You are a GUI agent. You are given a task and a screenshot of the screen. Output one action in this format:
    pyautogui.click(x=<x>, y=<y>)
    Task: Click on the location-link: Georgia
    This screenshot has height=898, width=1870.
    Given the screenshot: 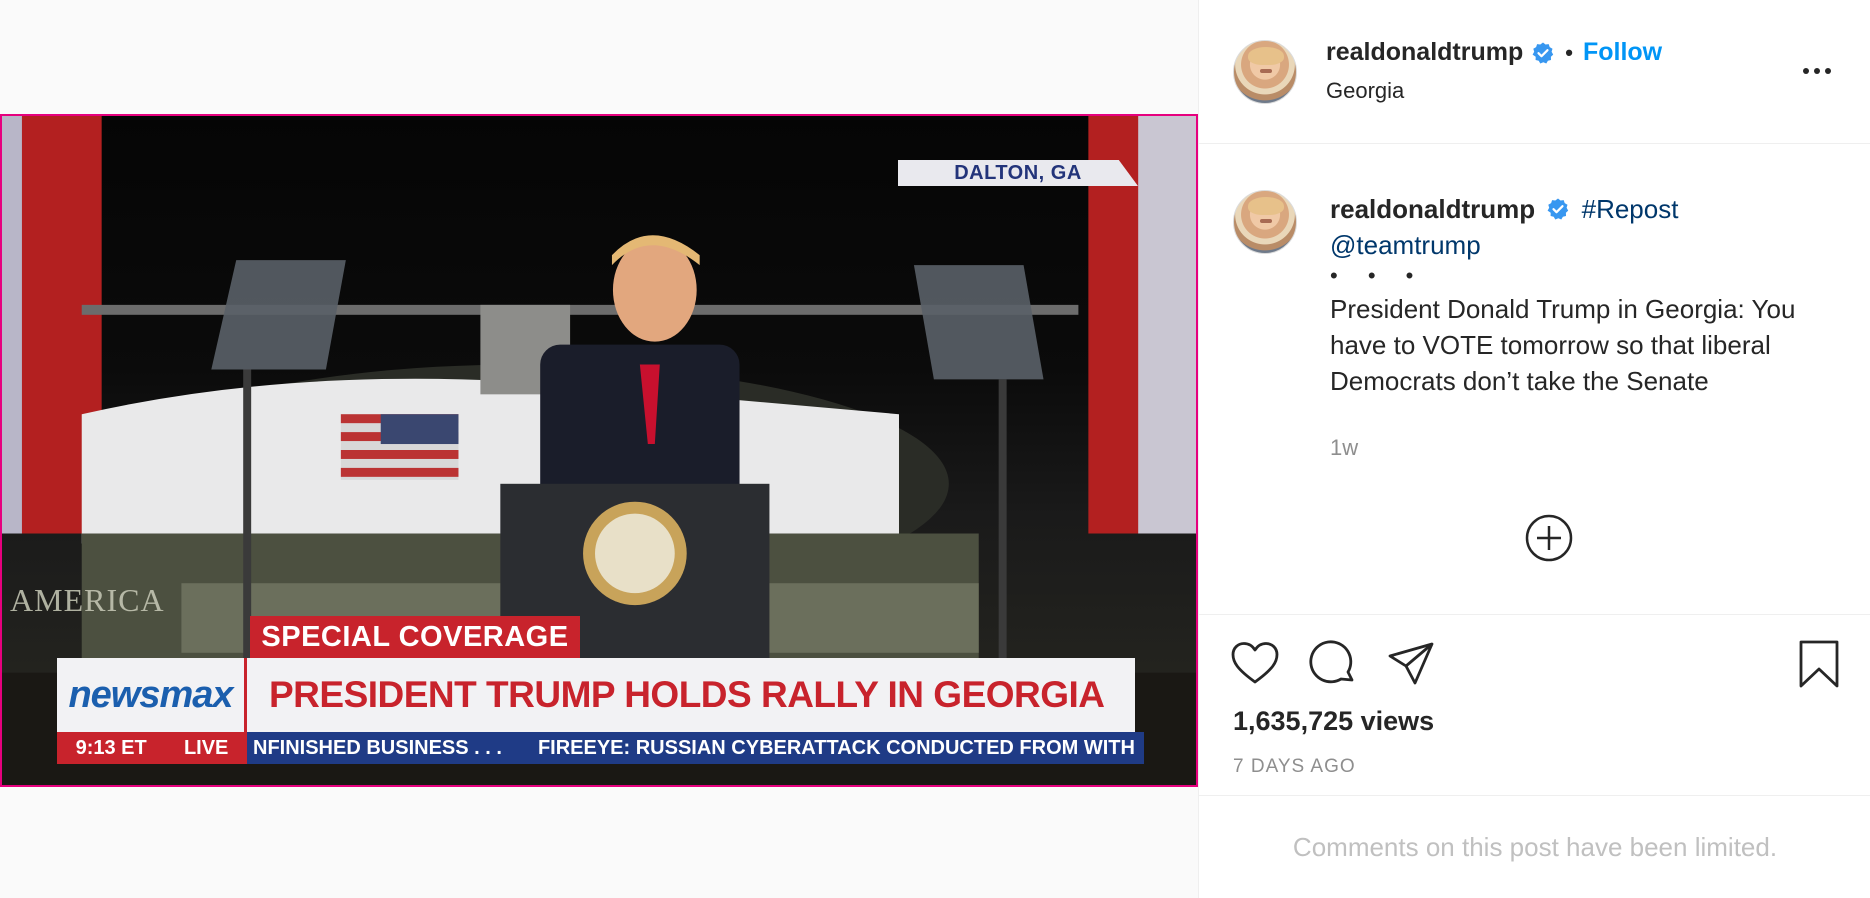 What is the action you would take?
    pyautogui.click(x=1365, y=91)
    